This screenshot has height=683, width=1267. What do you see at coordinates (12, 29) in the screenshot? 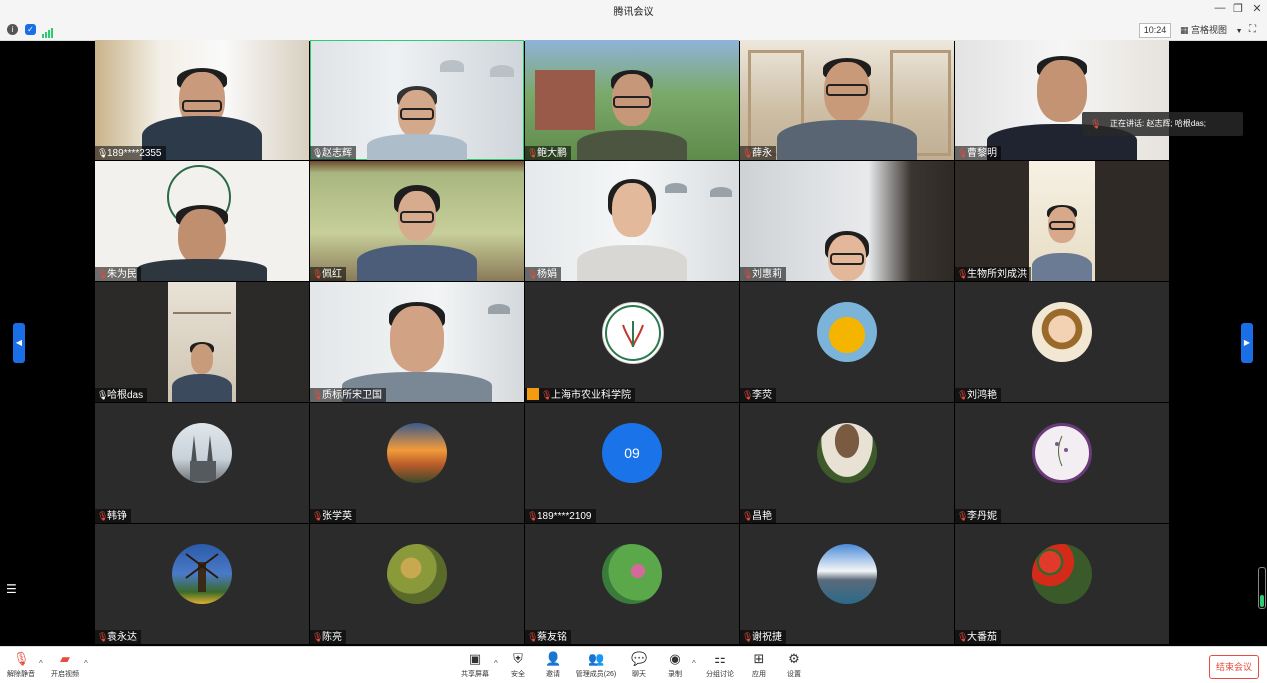
I see `info-icon: i` at bounding box center [12, 29].